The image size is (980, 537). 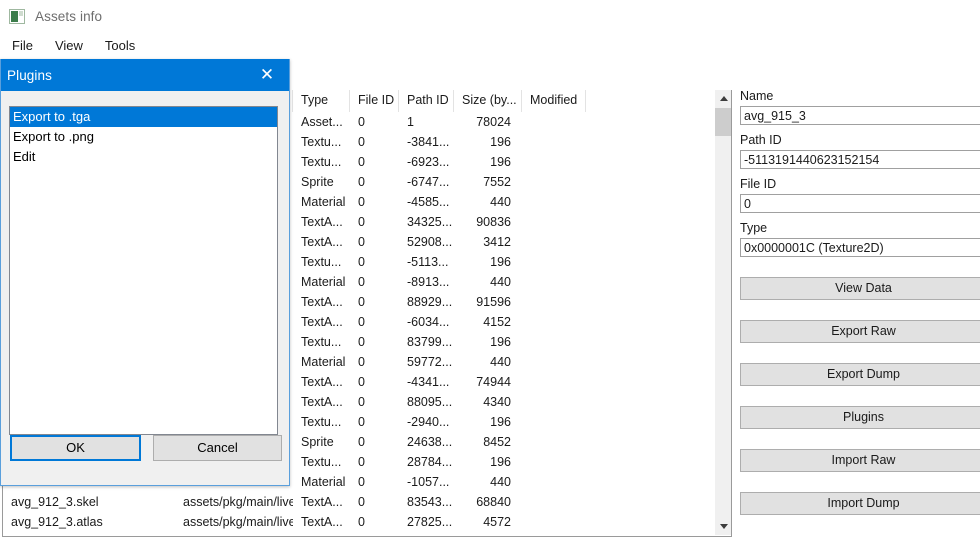 I want to click on import-raw-button: Import Raw, so click(x=860, y=460).